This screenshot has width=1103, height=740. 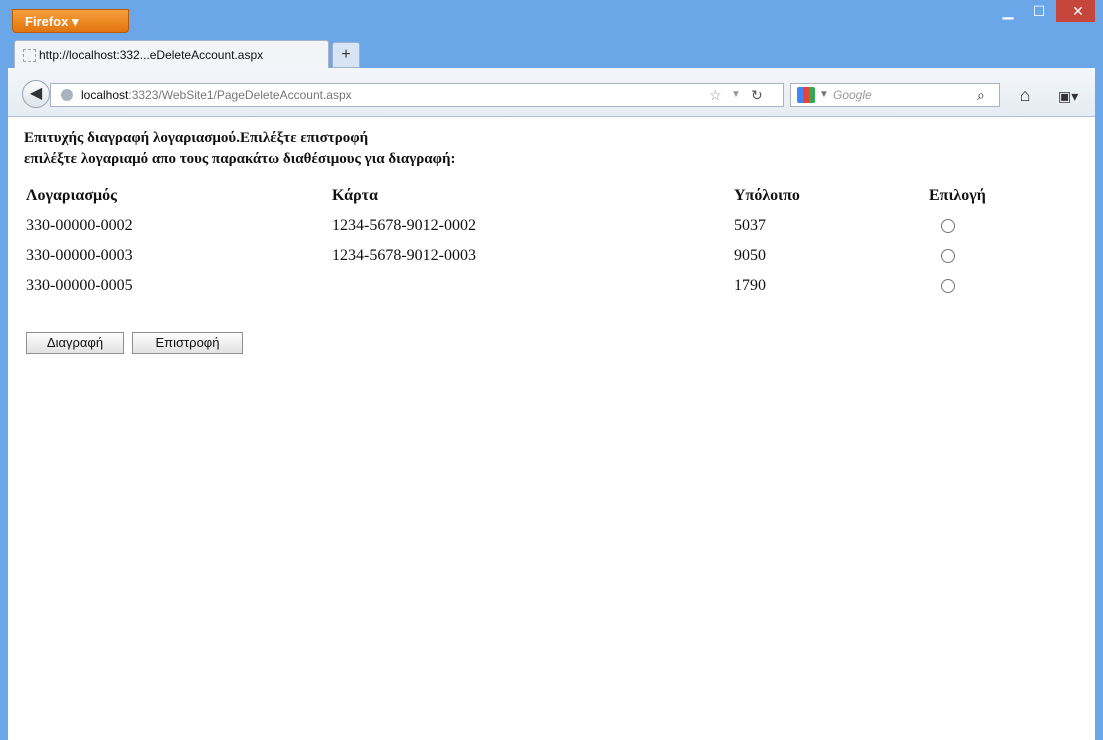 What do you see at coordinates (47, 21) in the screenshot?
I see `firefox-menu-label: Firefox` at bounding box center [47, 21].